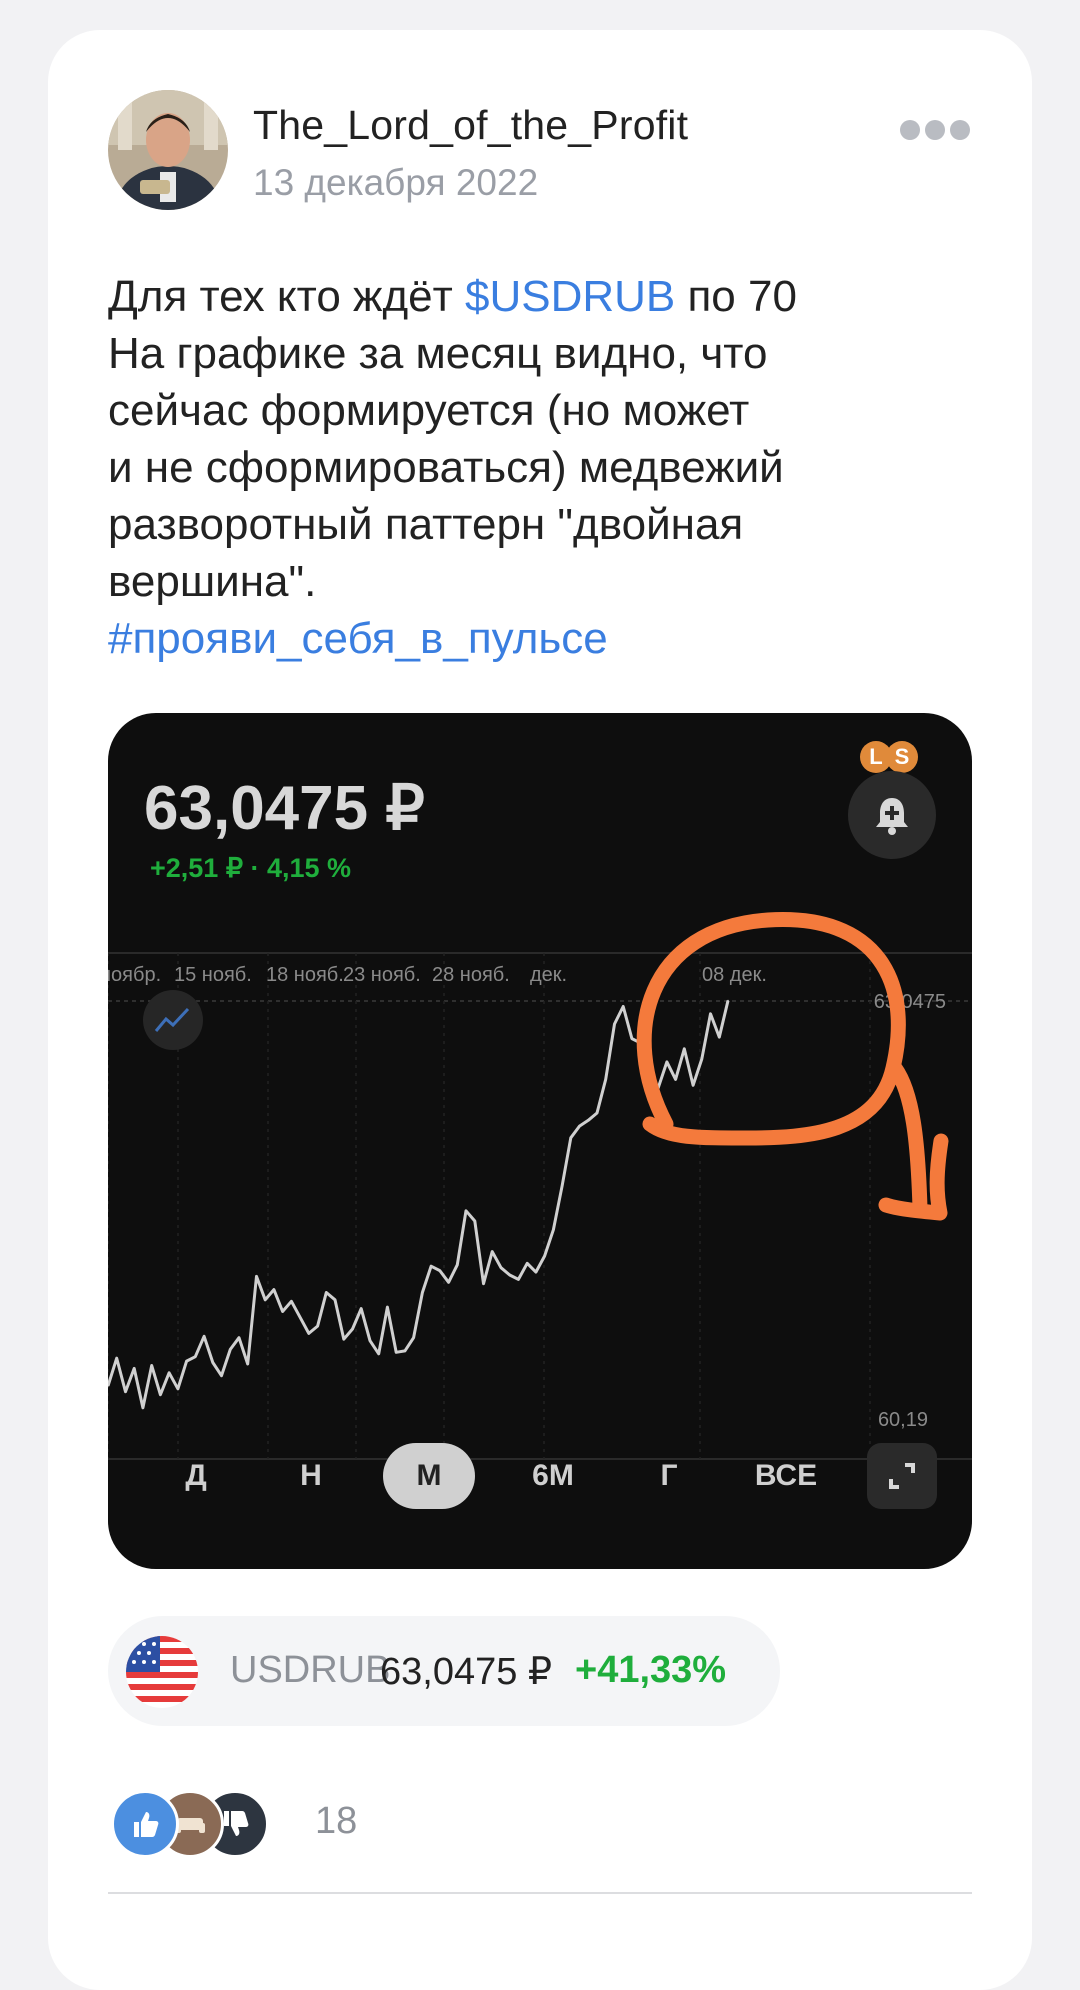 This screenshot has height=1990, width=1080. I want to click on x-tick-label: ноябр., so click(134, 975).